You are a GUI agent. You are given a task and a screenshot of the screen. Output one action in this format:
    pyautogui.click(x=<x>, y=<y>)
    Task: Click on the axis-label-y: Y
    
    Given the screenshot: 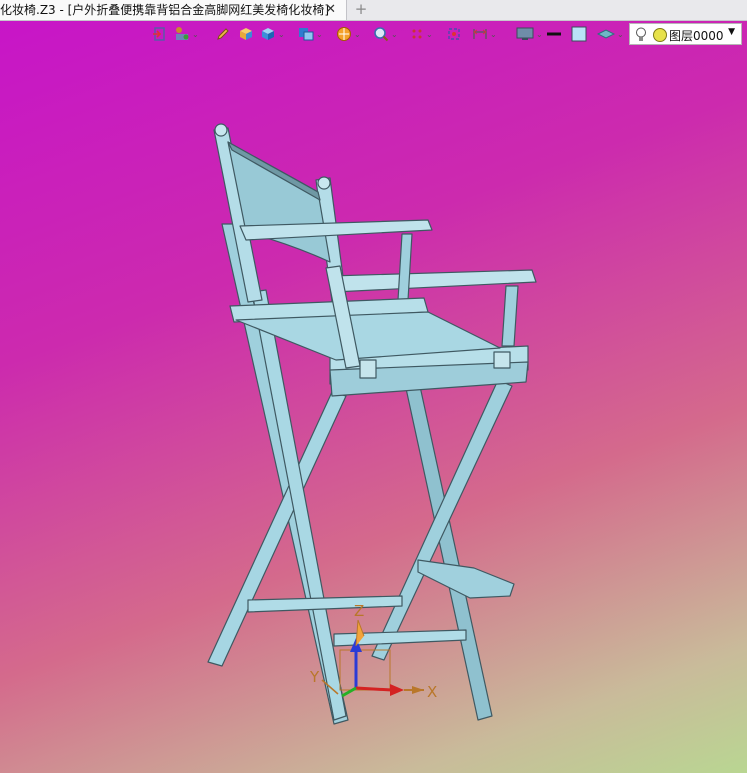 What is the action you would take?
    pyautogui.click(x=314, y=677)
    